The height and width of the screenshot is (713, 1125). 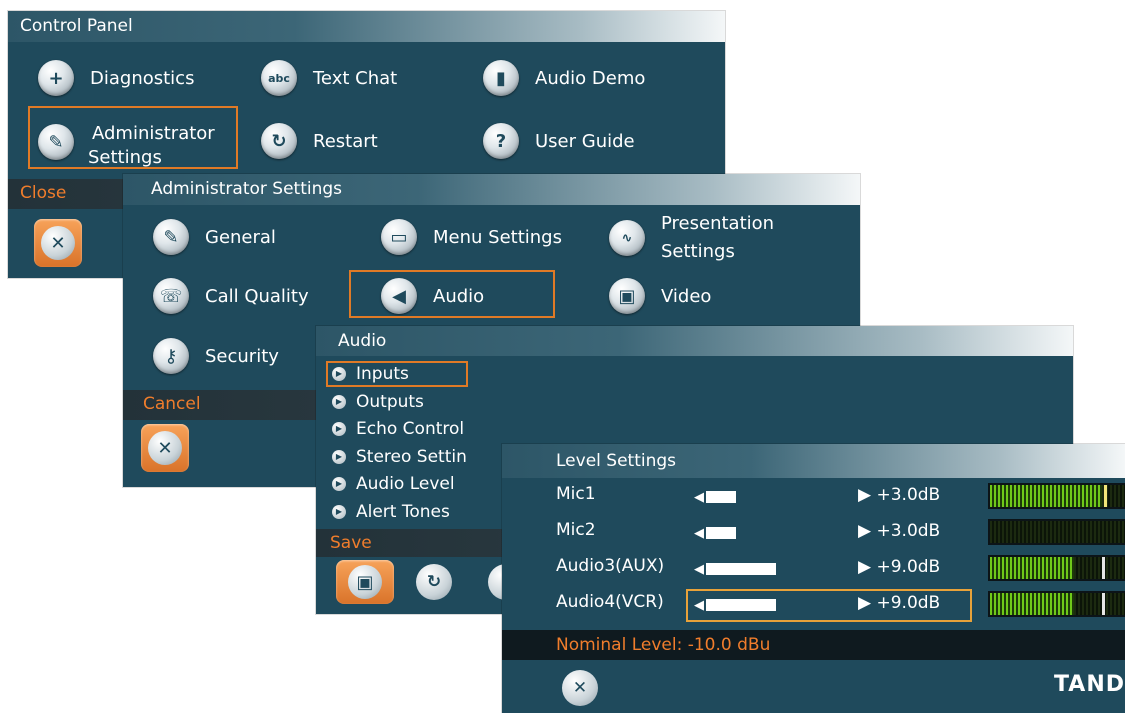 I want to click on video-icon: ▣, so click(x=627, y=296).